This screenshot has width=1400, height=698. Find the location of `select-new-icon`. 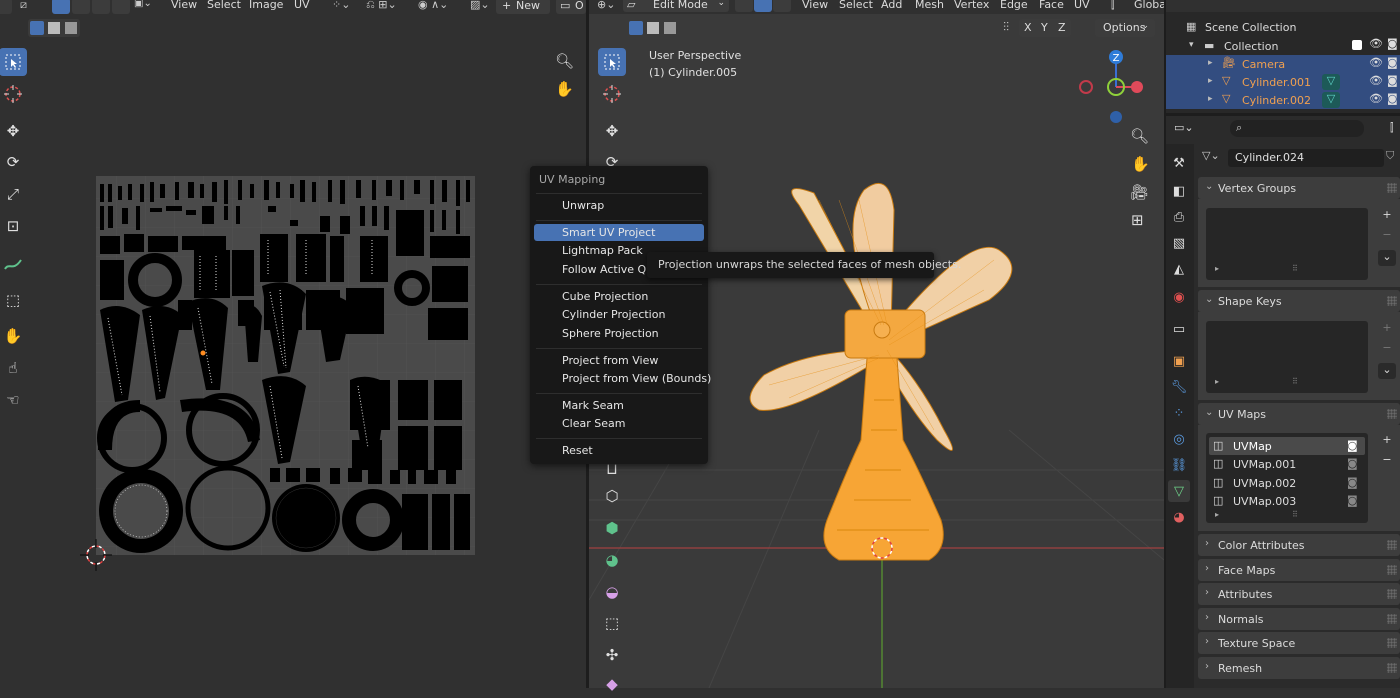

select-new-icon is located at coordinates (636, 28).